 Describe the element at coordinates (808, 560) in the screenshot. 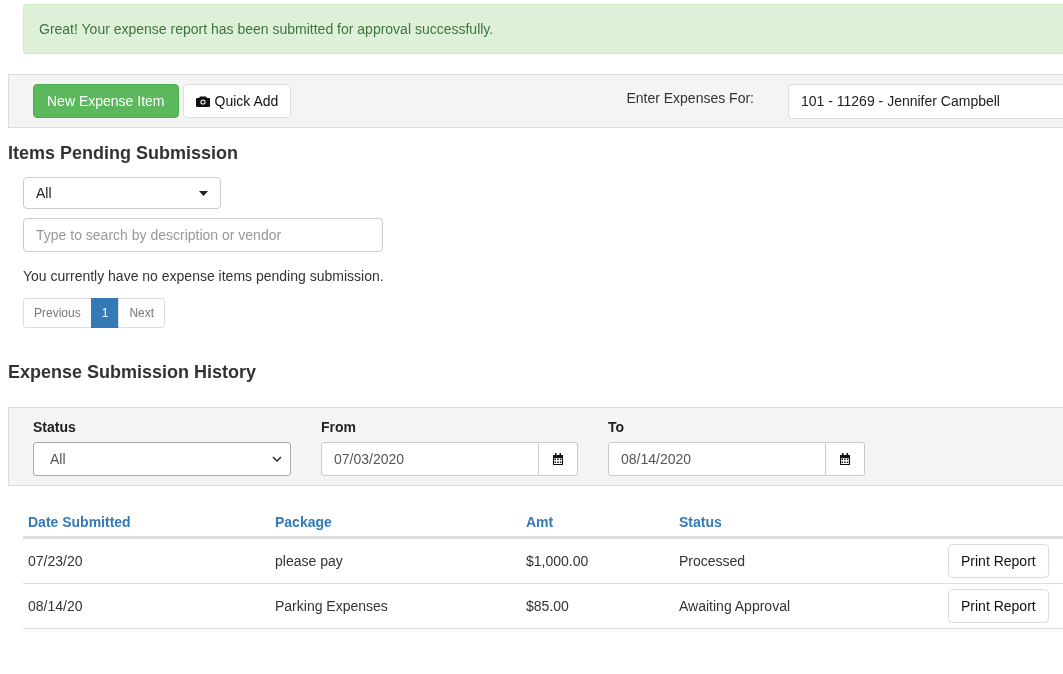

I see `table-cell: Processed` at that location.